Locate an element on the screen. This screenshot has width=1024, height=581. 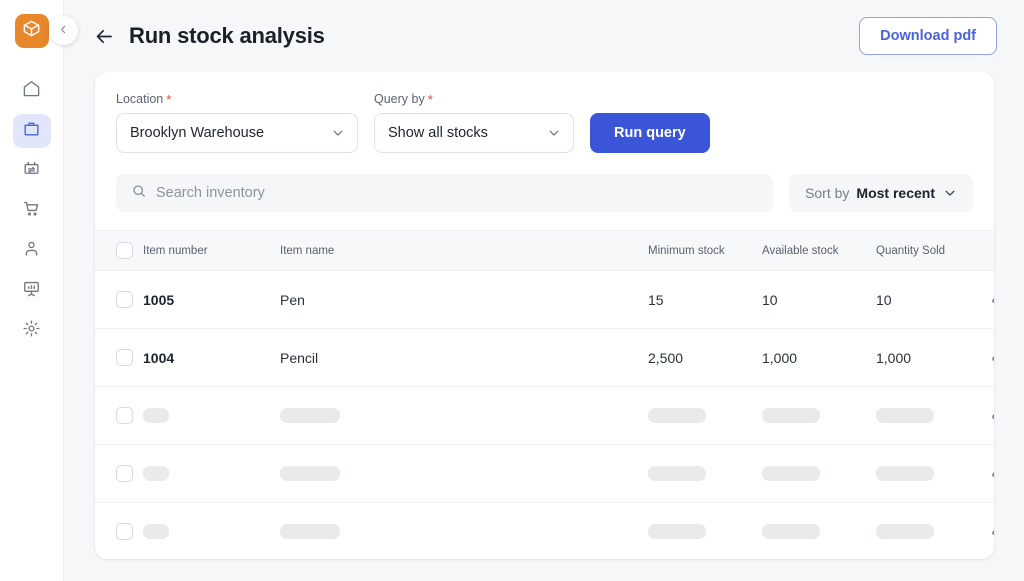
sort-by-dropdown: Sort by Most recent is located at coordinates (881, 193).